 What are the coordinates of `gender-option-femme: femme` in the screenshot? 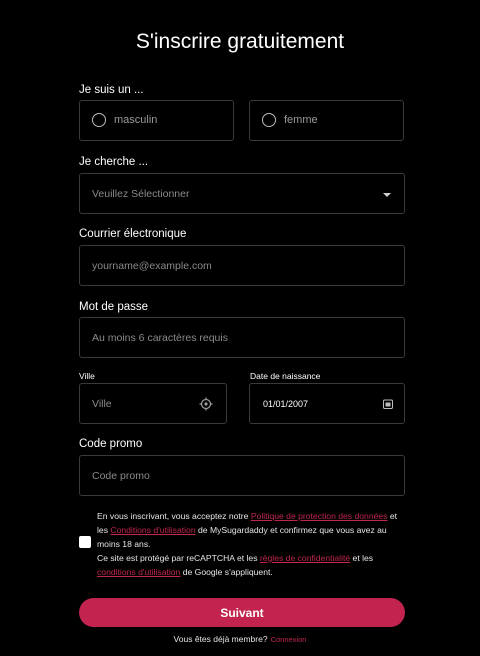 It's located at (326, 120).